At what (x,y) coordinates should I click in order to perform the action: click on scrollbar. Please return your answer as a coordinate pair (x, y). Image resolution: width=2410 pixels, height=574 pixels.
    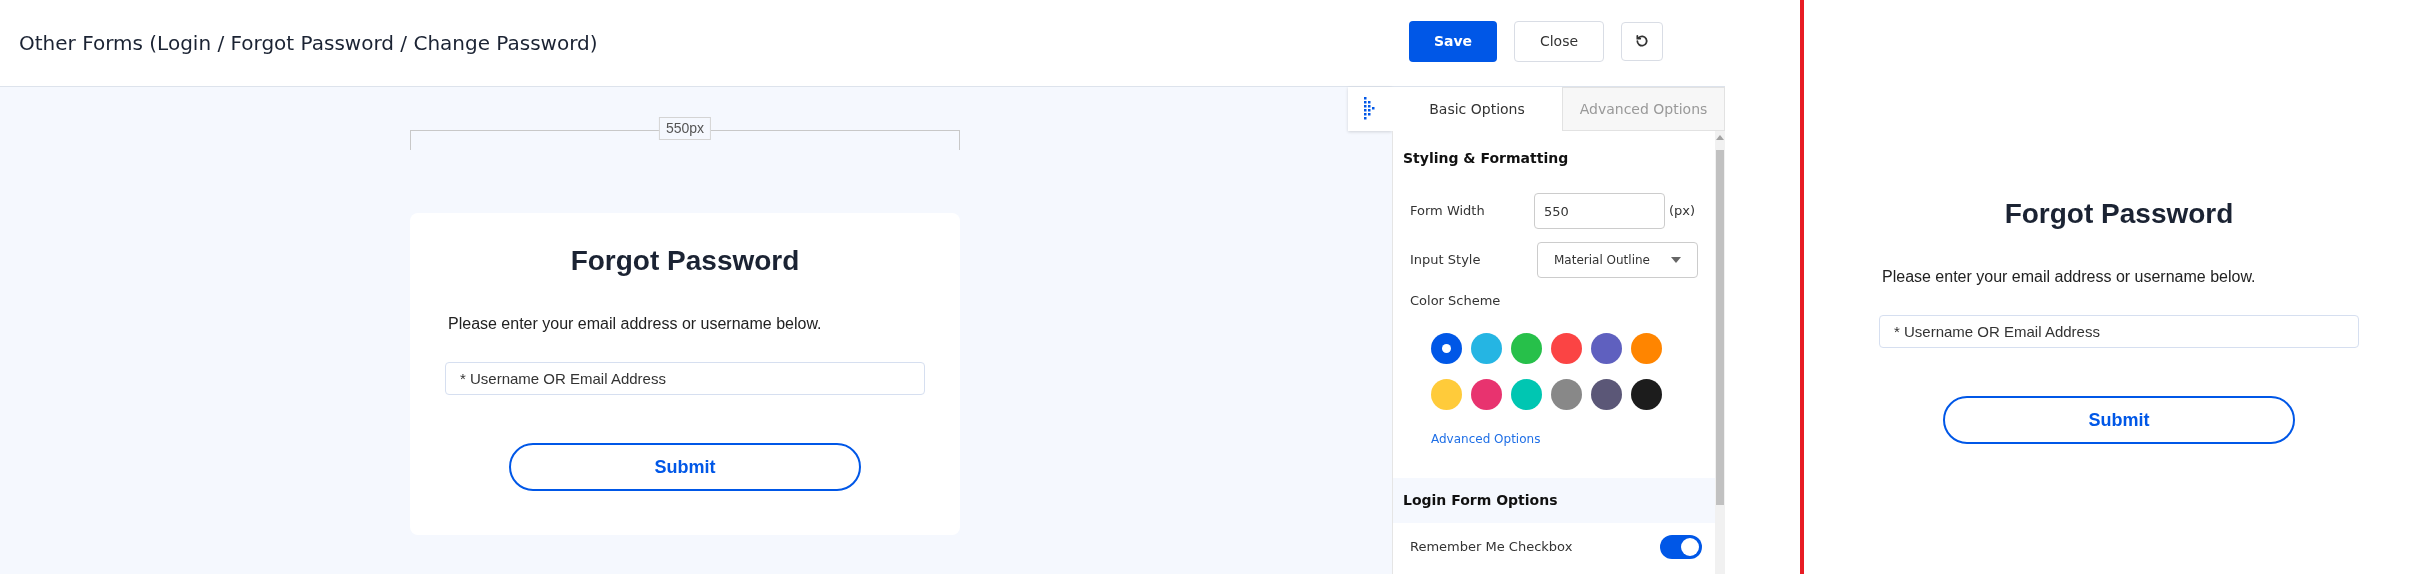
    Looking at the image, I should click on (1720, 352).